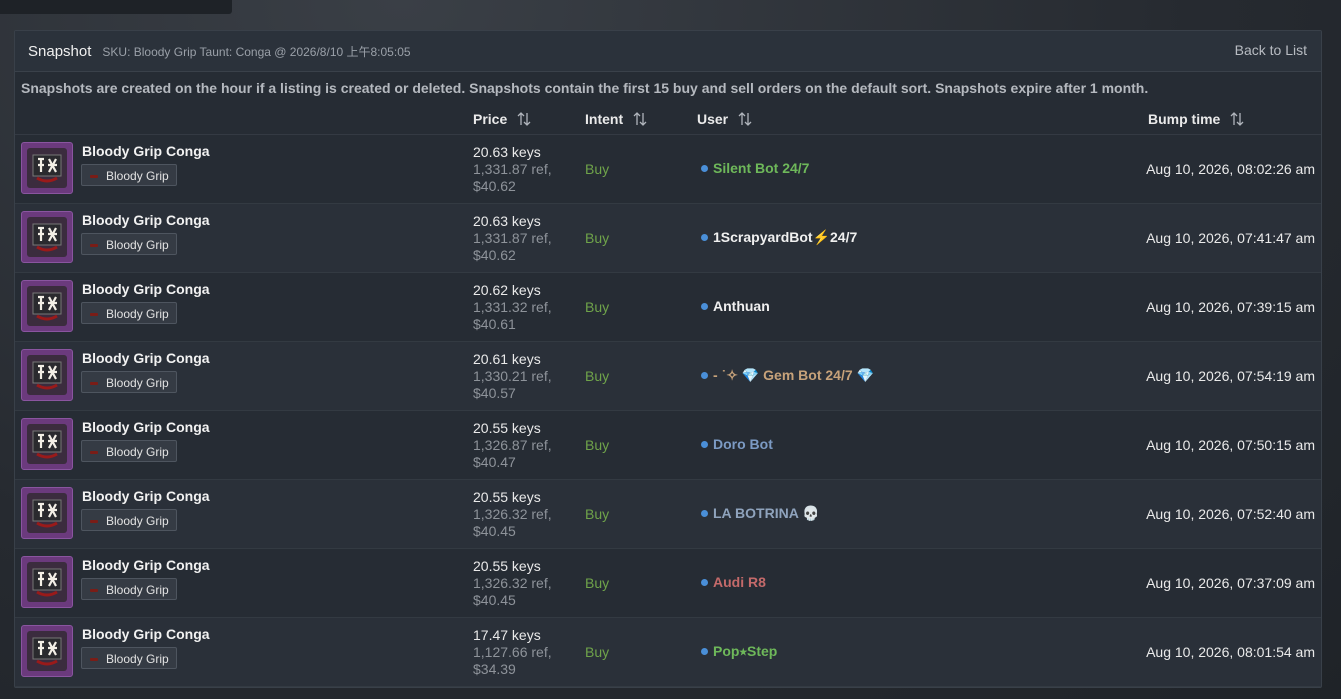 Image resolution: width=1341 pixels, height=699 pixels. Describe the element at coordinates (1230, 652) in the screenshot. I see `bump-time: Aug 10, 2026, 08:01:54 am` at that location.